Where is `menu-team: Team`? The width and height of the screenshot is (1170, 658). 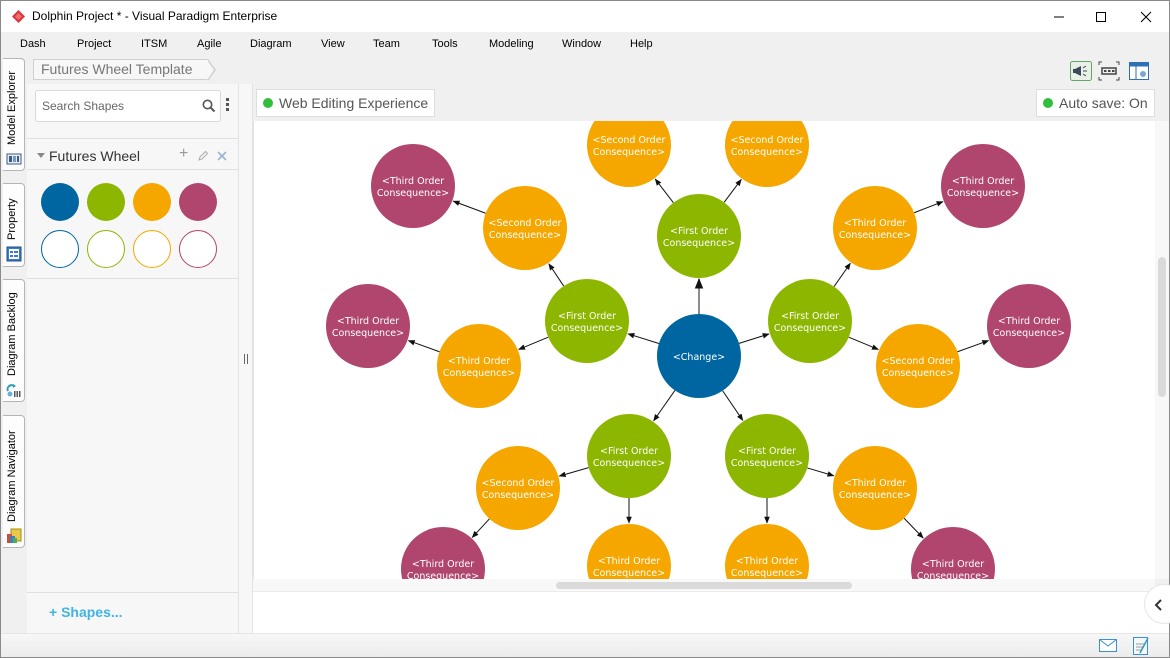
menu-team: Team is located at coordinates (386, 44).